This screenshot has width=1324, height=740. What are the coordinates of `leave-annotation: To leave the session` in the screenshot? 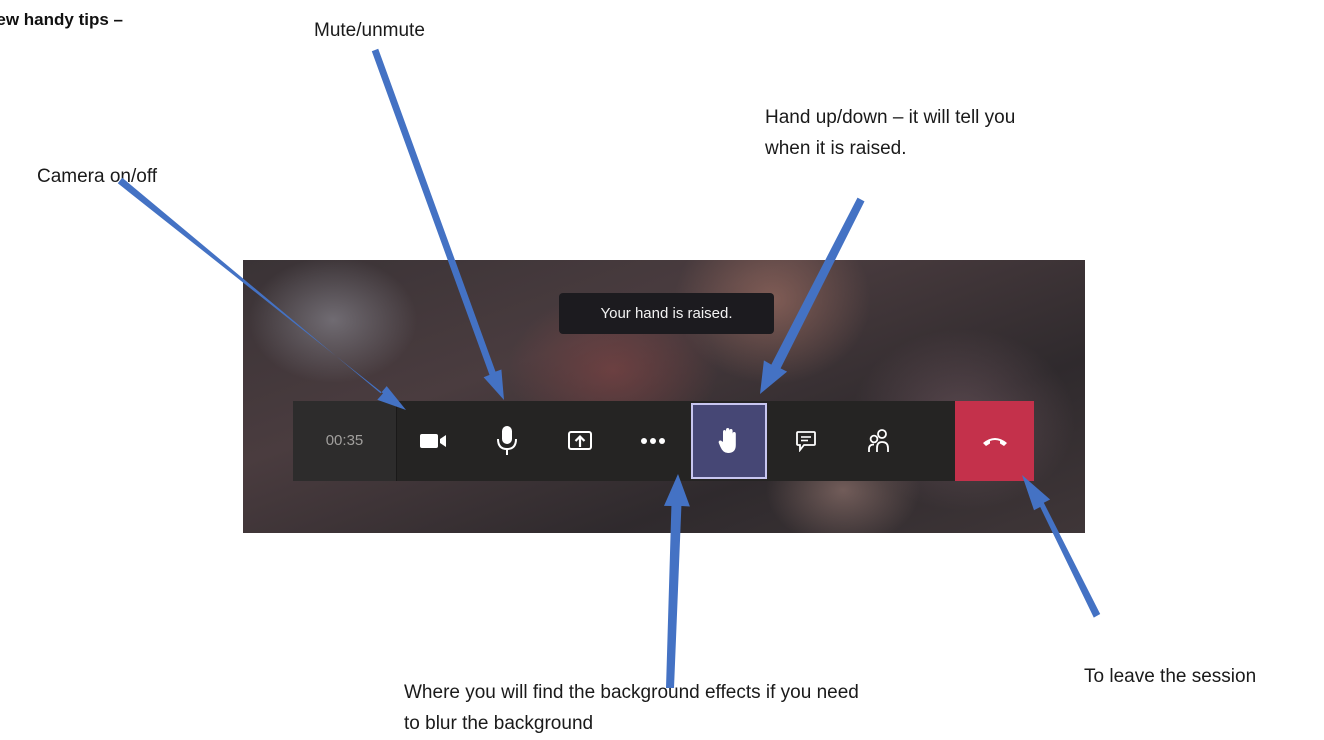 It's located at (1170, 676).